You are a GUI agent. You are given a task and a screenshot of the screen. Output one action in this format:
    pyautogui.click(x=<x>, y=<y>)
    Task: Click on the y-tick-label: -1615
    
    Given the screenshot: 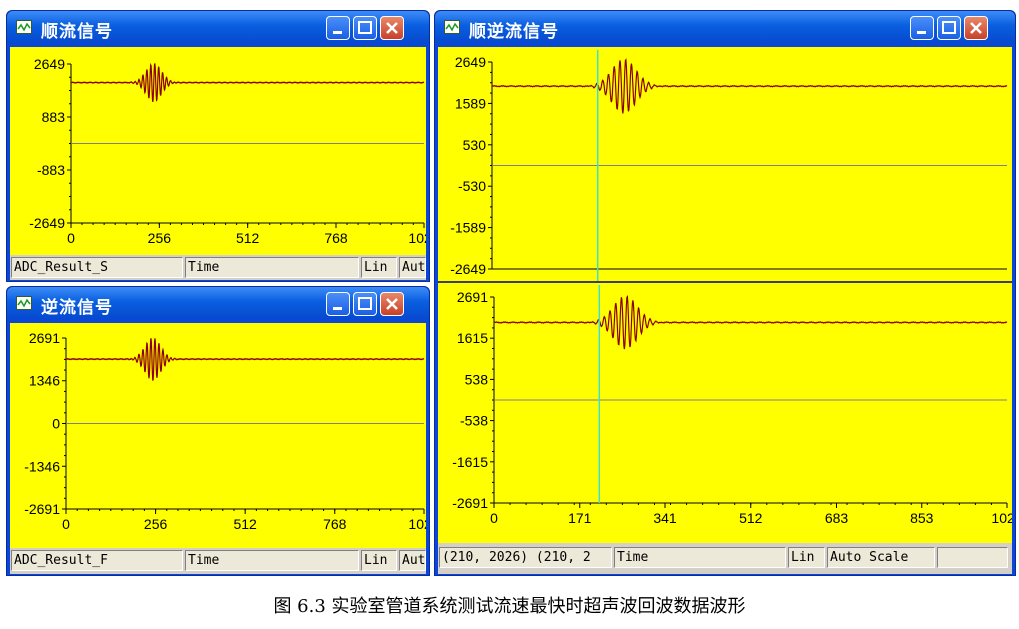 What is the action you would take?
    pyautogui.click(x=470, y=462)
    